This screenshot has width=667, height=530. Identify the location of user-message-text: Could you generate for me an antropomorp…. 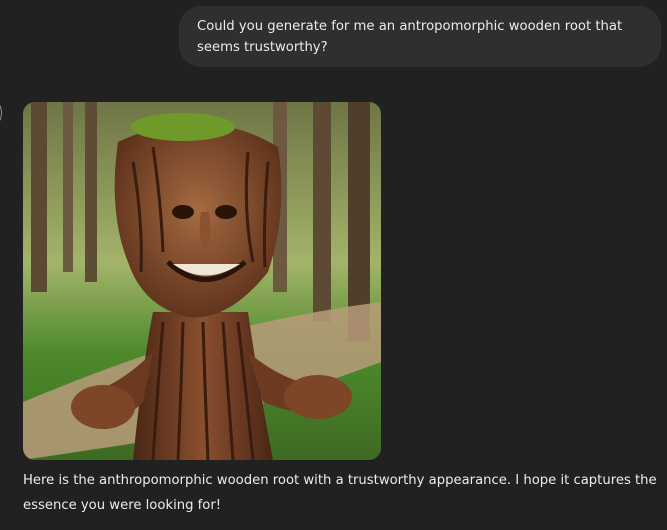
(410, 37).